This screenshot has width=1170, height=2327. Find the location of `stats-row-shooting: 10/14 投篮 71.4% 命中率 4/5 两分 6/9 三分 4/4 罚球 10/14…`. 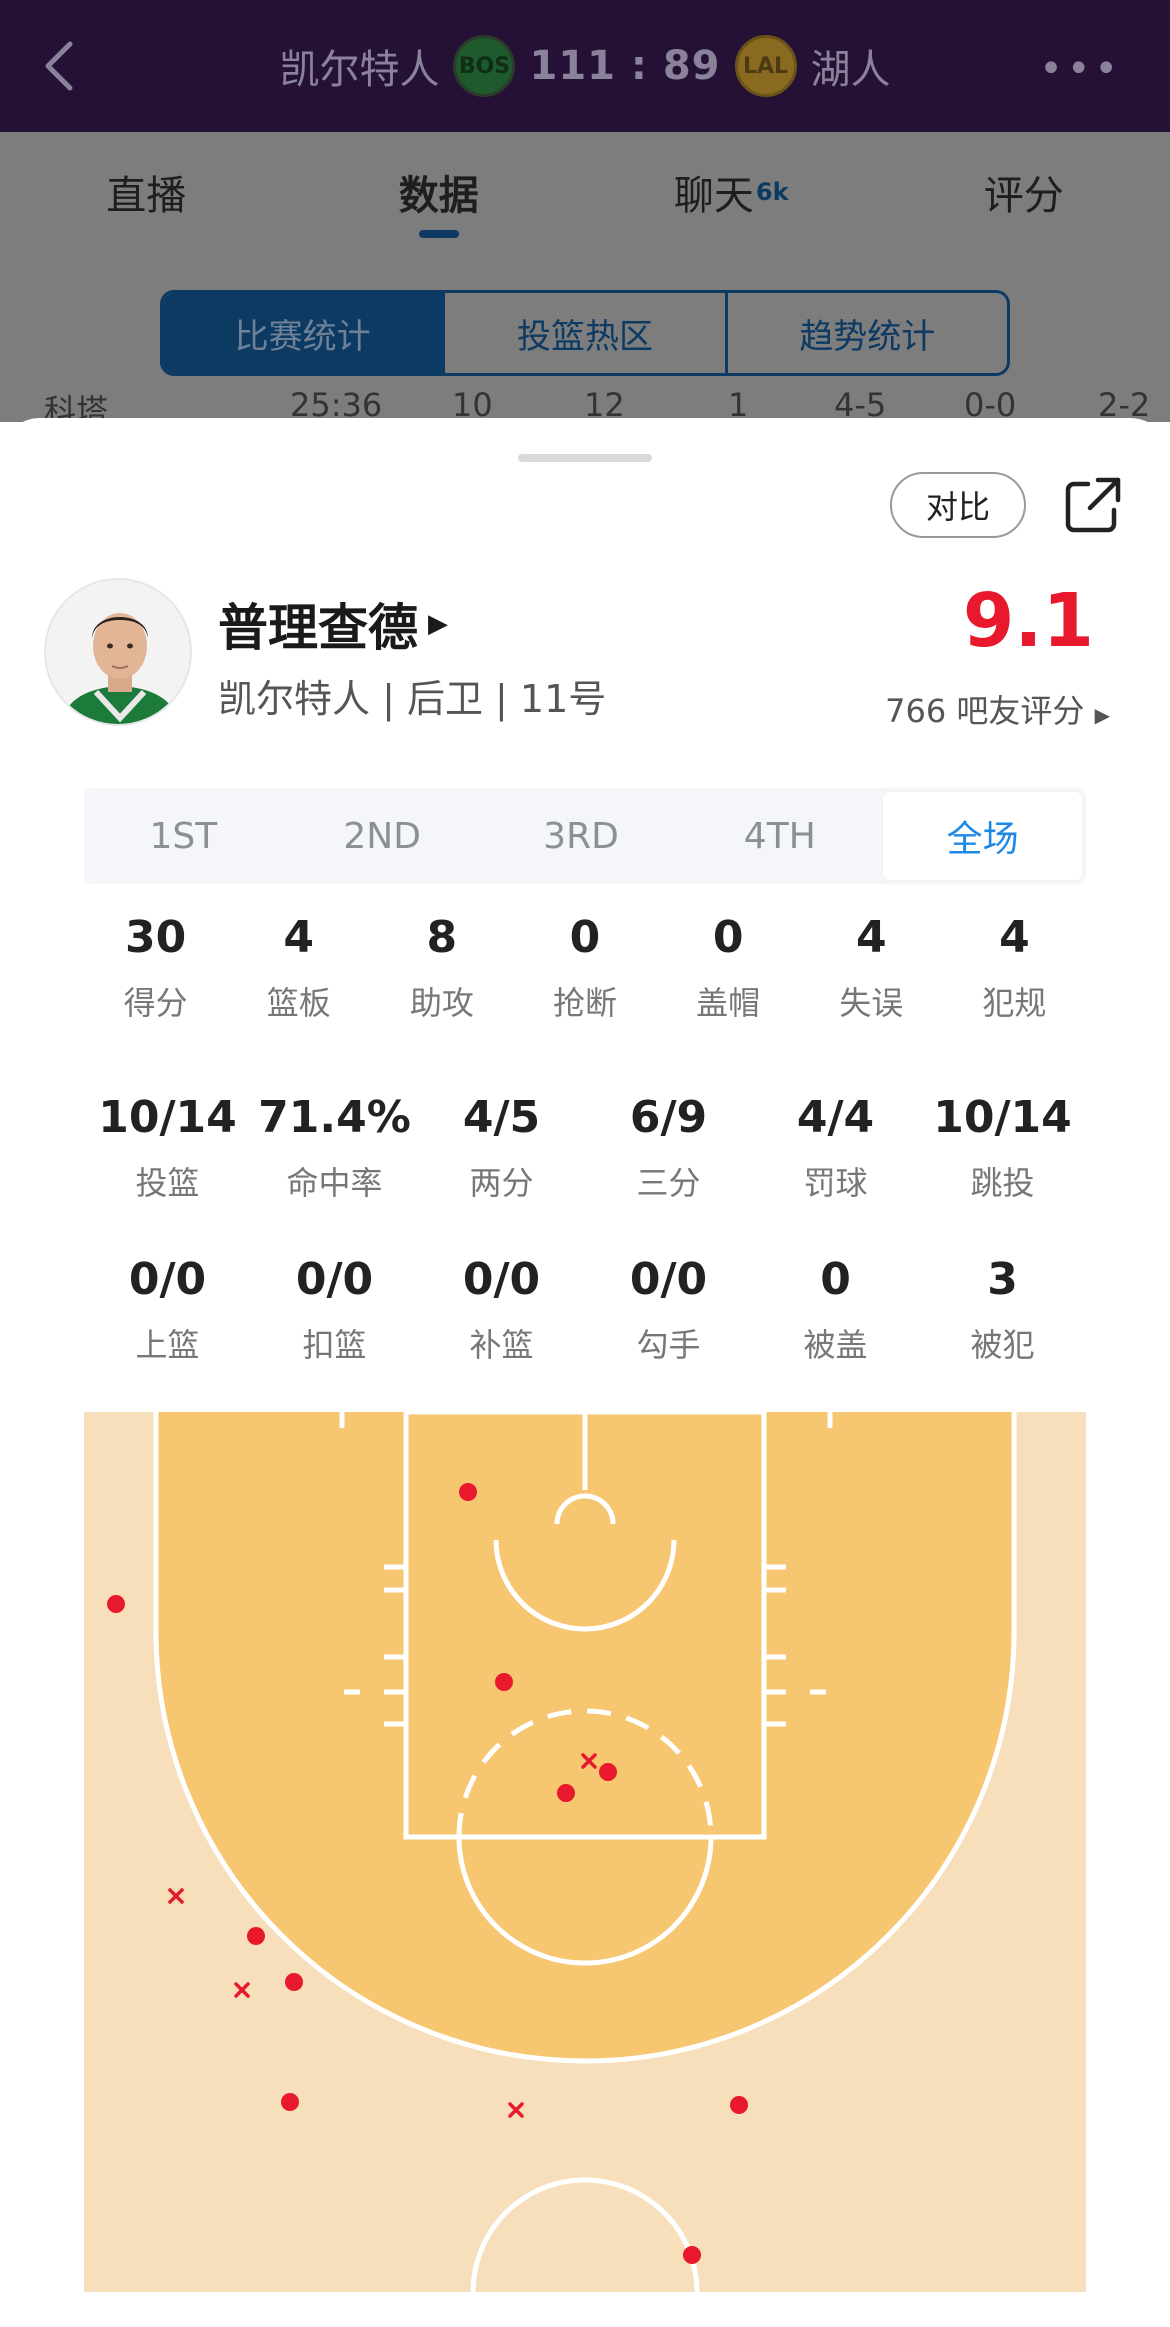

stats-row-shooting: 10/14 投篮 71.4% 命中率 4/5 两分 6/9 三分 4/4 罚球 10/14… is located at coordinates (585, 1148).